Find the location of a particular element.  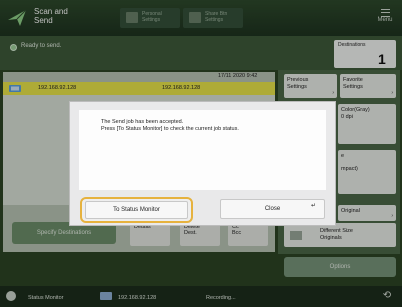

to-status-monitor-button: To Status Monitor is located at coordinates (136, 210).